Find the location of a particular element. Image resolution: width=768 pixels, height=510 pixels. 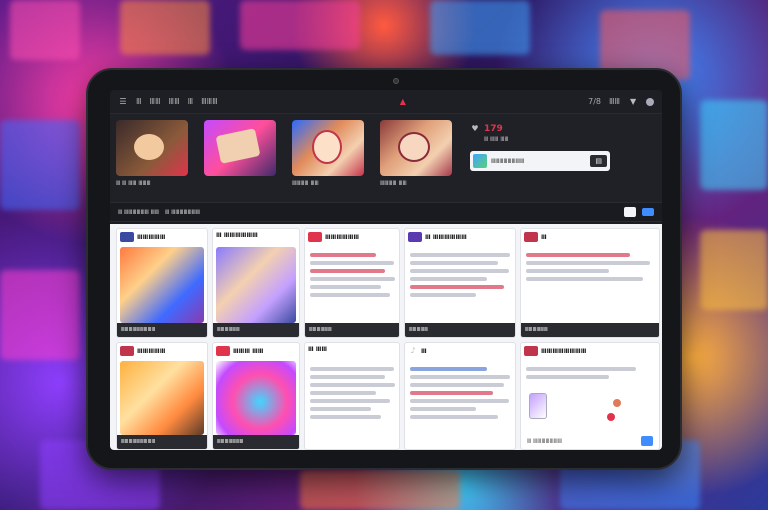

content-card: Ⅲ ⅢⅢⅢⅢⅢⅢ ⅢⅢⅢⅢⅢⅢ is located at coordinates (256, 283).